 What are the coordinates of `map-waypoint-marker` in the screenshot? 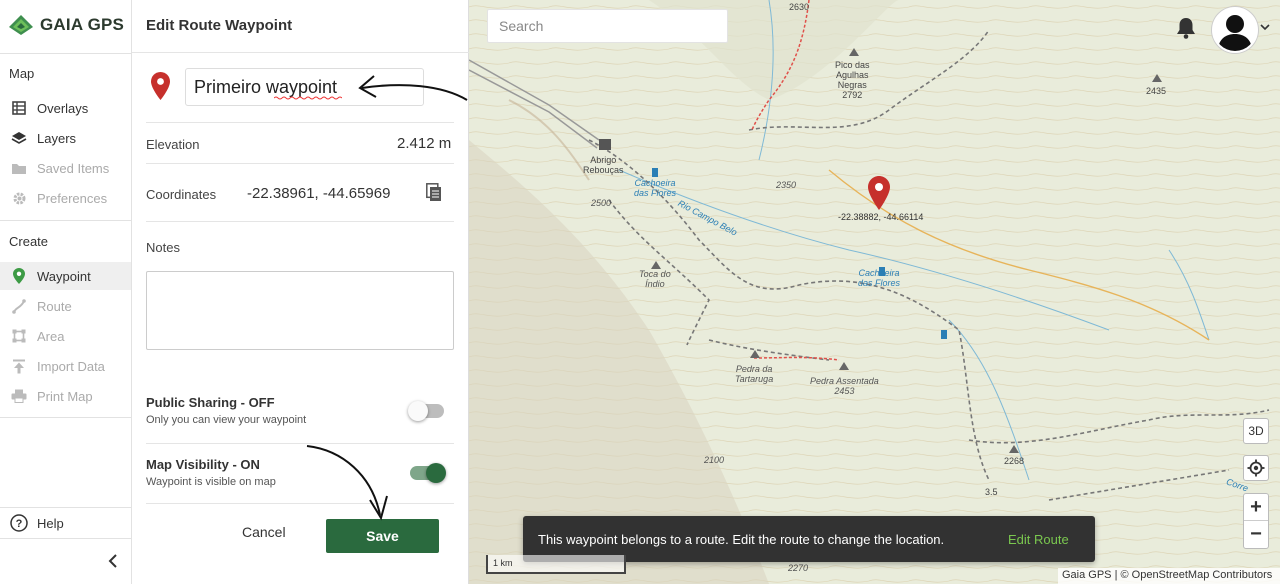 It's located at (879, 195).